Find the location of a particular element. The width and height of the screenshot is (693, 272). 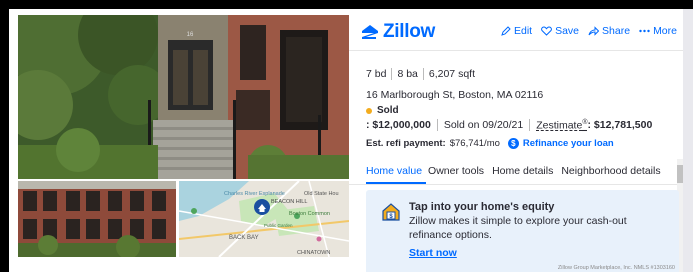

property-address: 16 Marlborough St, Boston, MA 02116 is located at coordinates (455, 95).